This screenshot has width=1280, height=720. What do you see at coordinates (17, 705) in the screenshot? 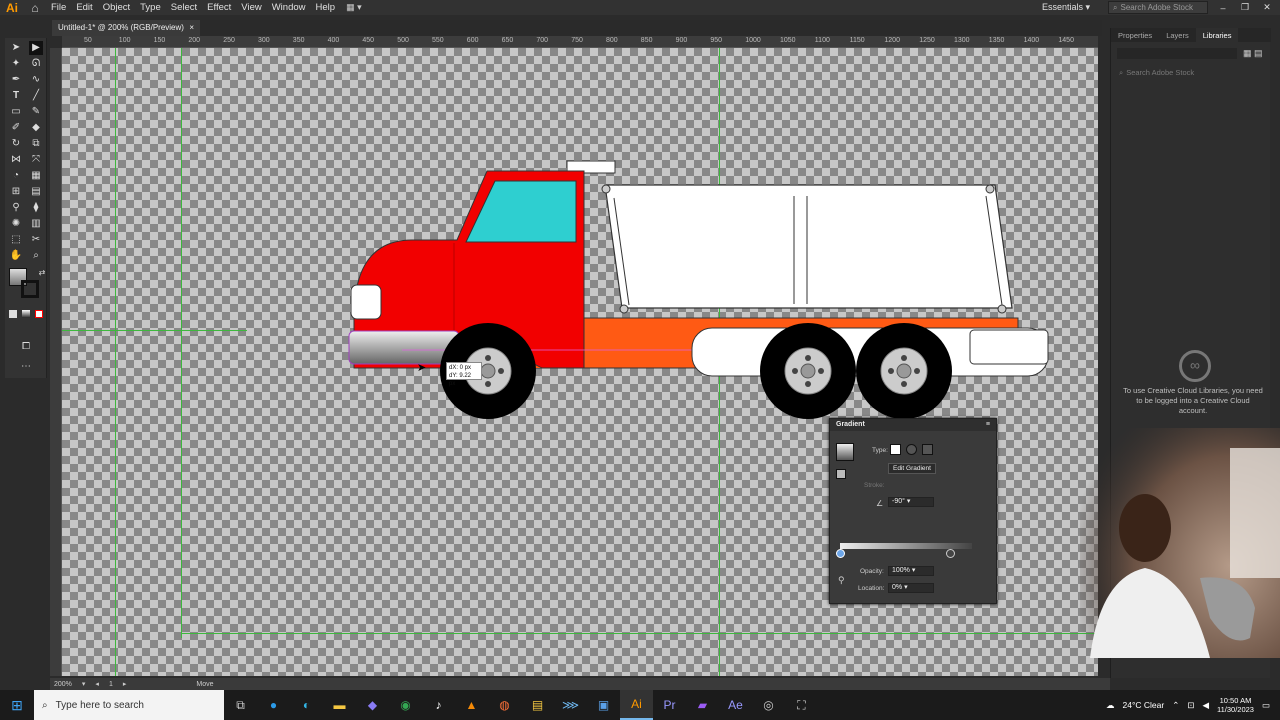
I see `windows-start-icon: ⊞` at bounding box center [17, 705].